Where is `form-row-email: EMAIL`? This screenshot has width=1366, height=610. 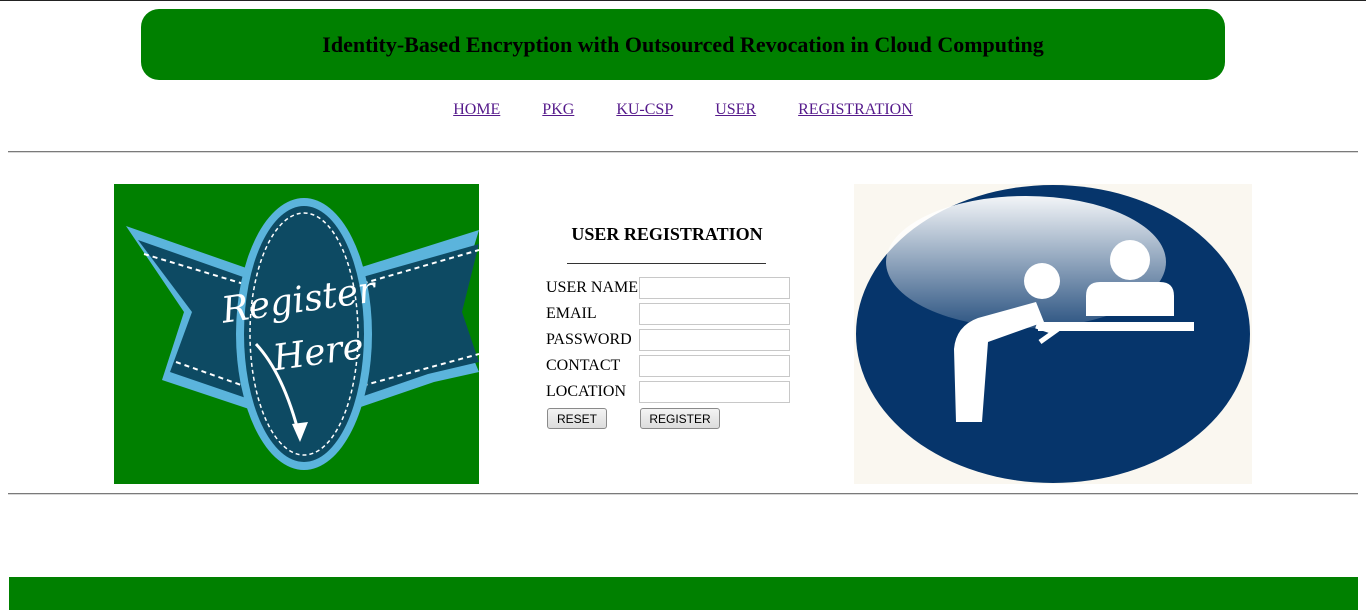
form-row-email: EMAIL is located at coordinates (671, 314).